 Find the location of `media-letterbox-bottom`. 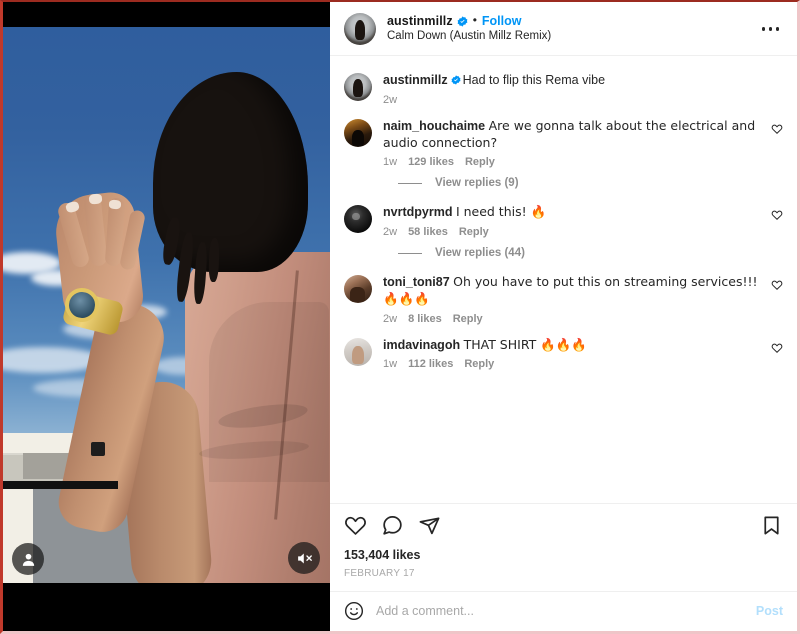

media-letterbox-bottom is located at coordinates (166, 607).